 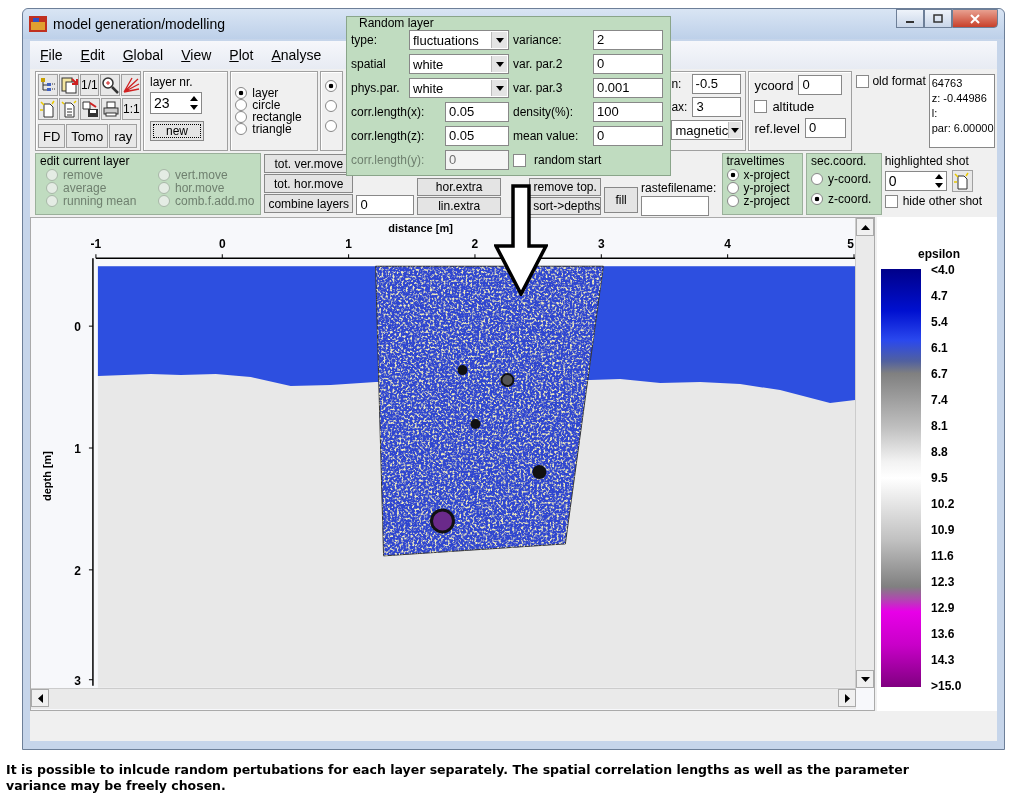 What do you see at coordinates (364, 40) in the screenshot?
I see `field-label: type:` at bounding box center [364, 40].